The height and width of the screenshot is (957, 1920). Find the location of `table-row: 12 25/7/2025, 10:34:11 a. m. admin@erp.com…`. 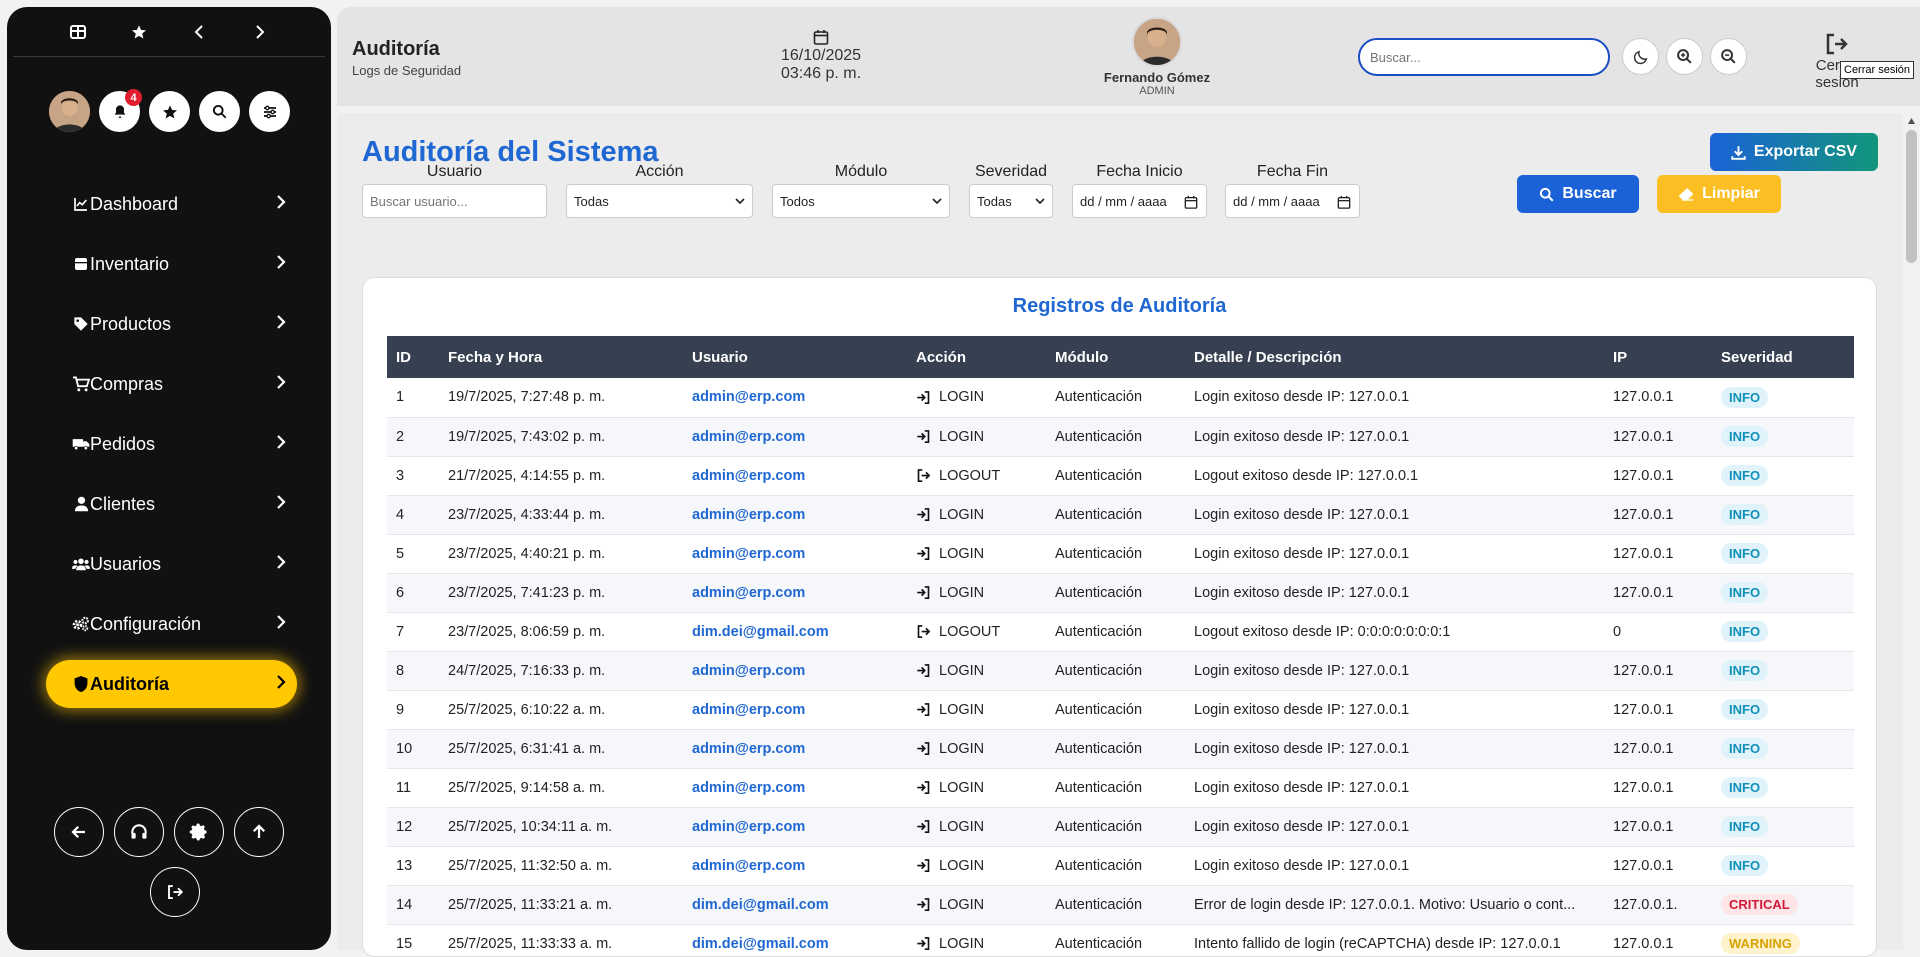

table-row: 12 25/7/2025, 10:34:11 a. m. admin@erp.com… is located at coordinates (1120, 827).